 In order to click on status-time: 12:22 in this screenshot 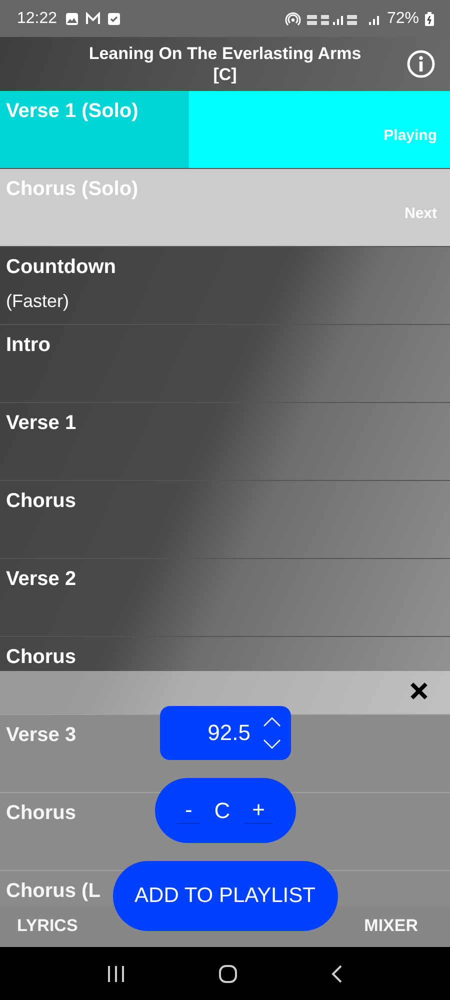, I will do `click(37, 19)`.